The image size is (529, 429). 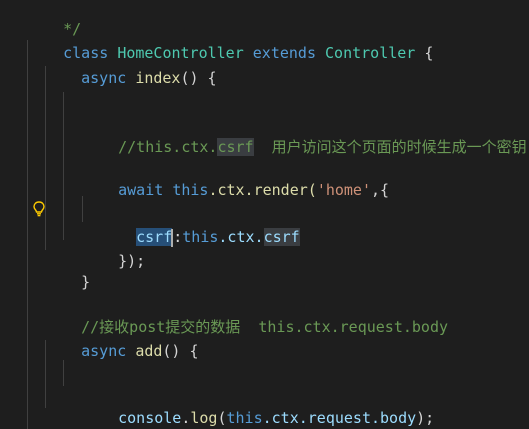 What do you see at coordinates (222, 418) in the screenshot?
I see `open-paren: (` at bounding box center [222, 418].